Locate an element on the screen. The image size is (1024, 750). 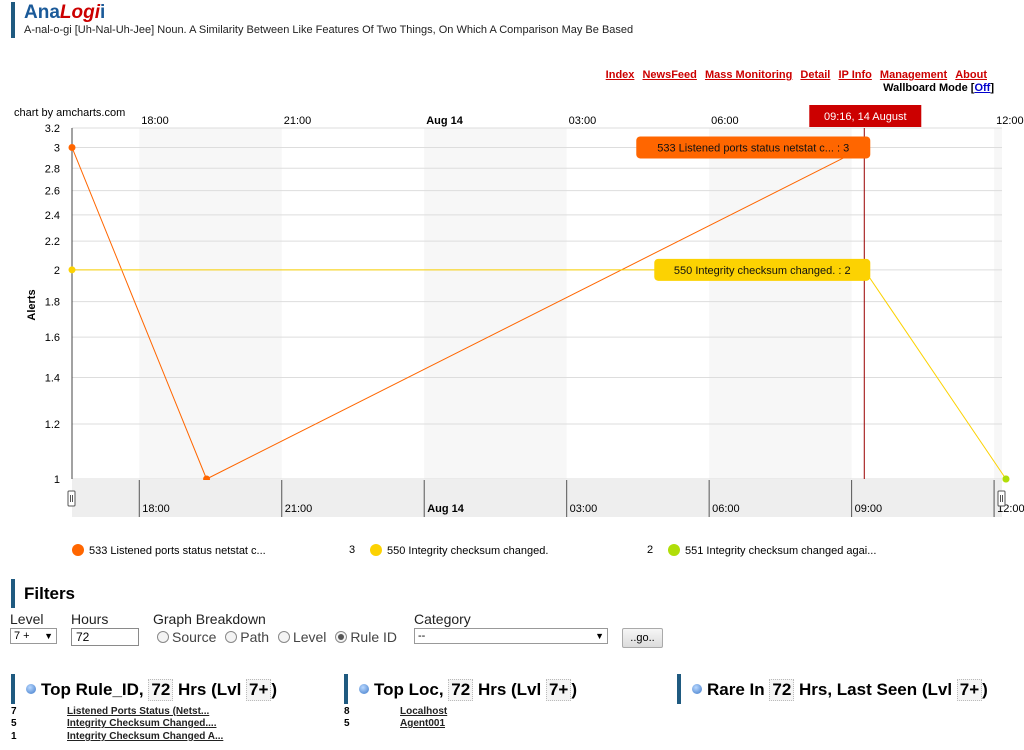
row-count: 5 is located at coordinates (14, 723).